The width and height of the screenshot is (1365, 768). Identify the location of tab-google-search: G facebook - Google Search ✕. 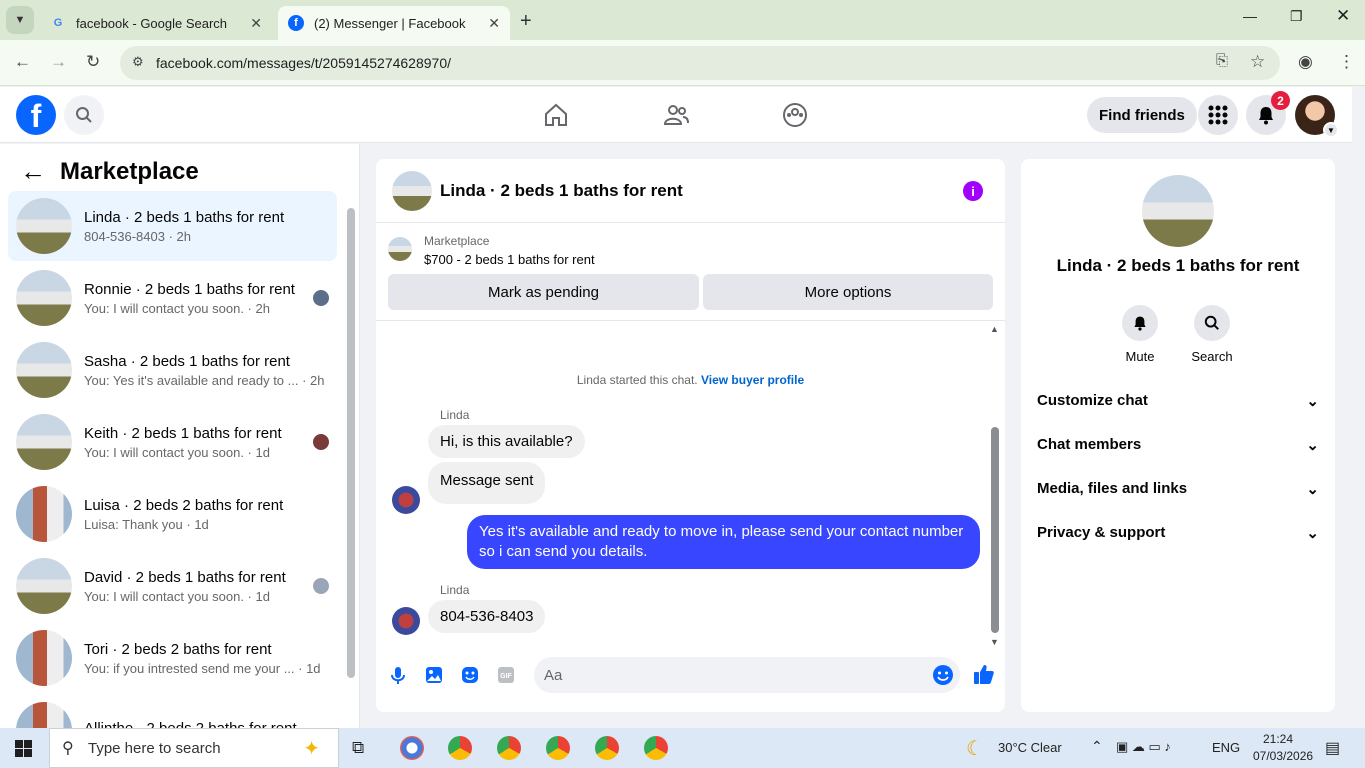
(156, 23).